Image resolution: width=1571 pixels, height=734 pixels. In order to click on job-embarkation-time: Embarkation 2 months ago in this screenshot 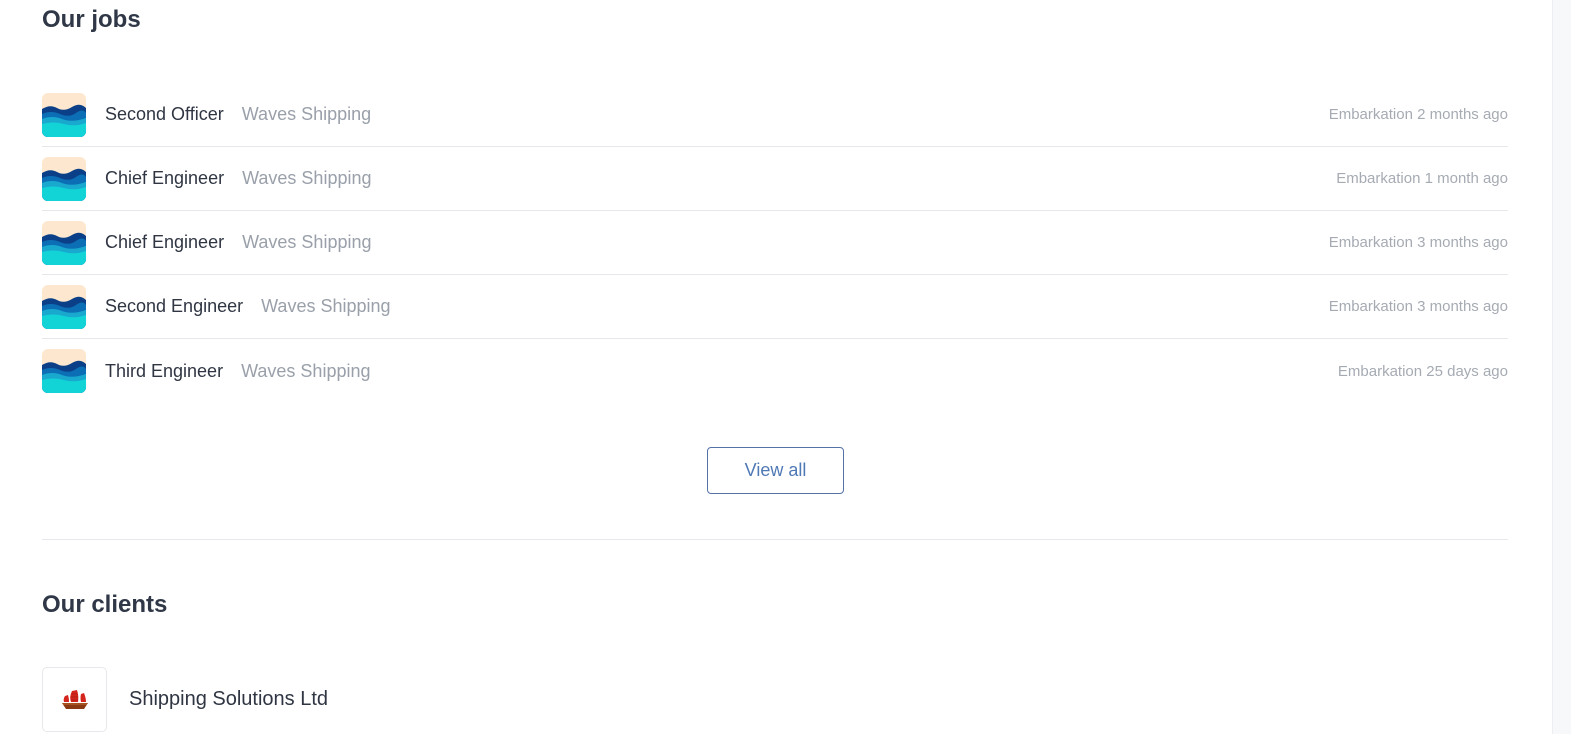, I will do `click(1418, 114)`.